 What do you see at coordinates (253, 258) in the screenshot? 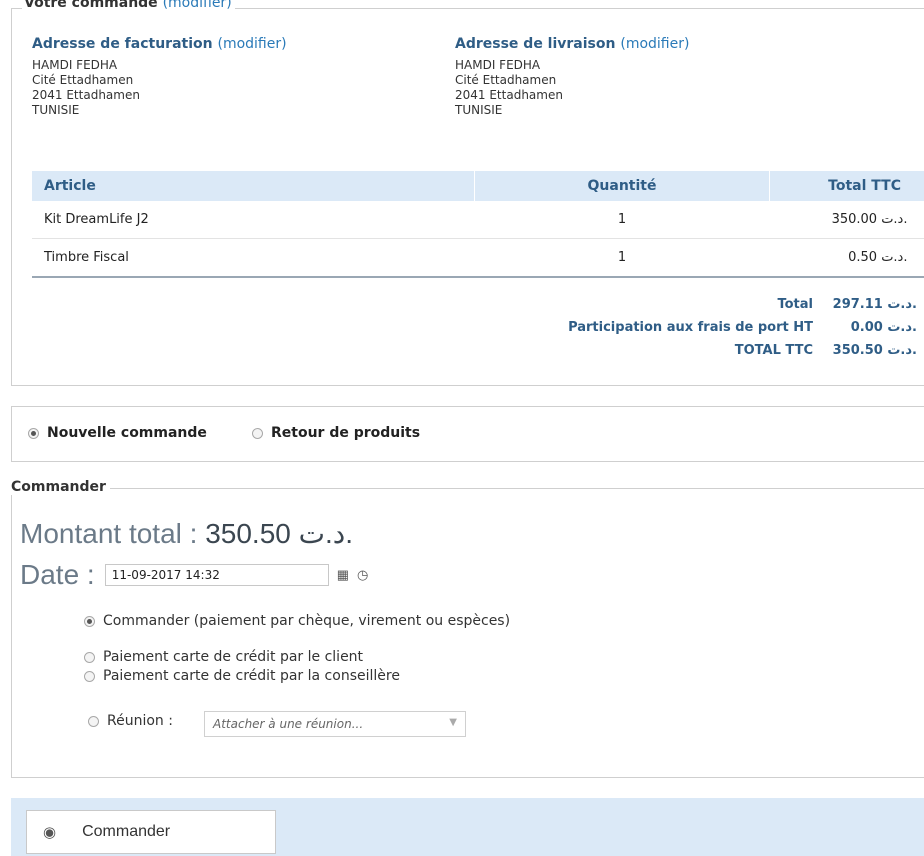
I see `row-article: Timbre Fiscal` at bounding box center [253, 258].